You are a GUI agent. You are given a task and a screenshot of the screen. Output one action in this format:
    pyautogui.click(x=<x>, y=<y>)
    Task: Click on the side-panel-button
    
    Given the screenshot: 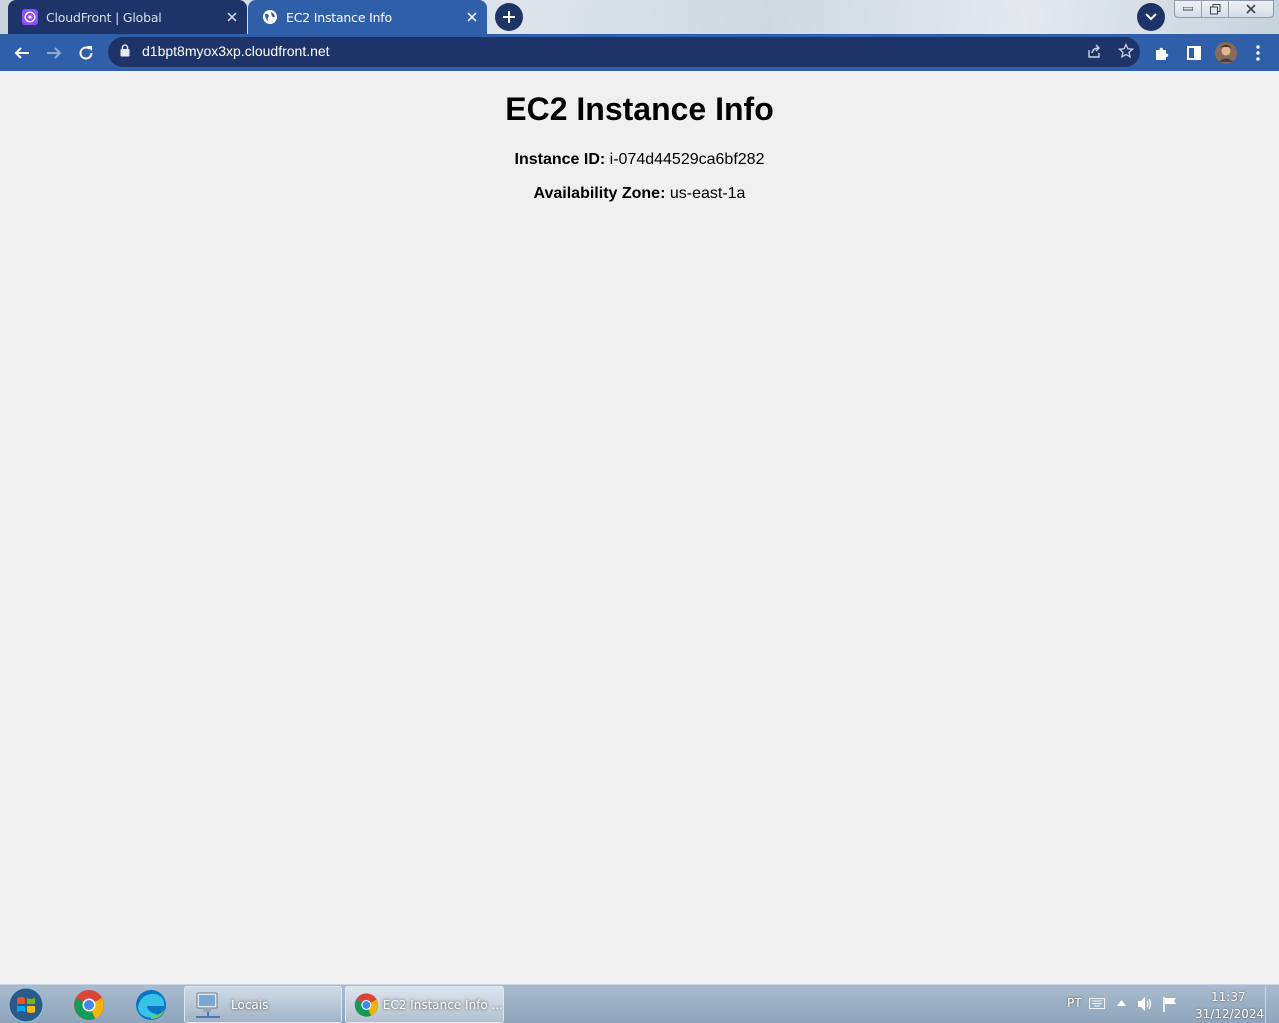 What is the action you would take?
    pyautogui.click(x=1194, y=53)
    